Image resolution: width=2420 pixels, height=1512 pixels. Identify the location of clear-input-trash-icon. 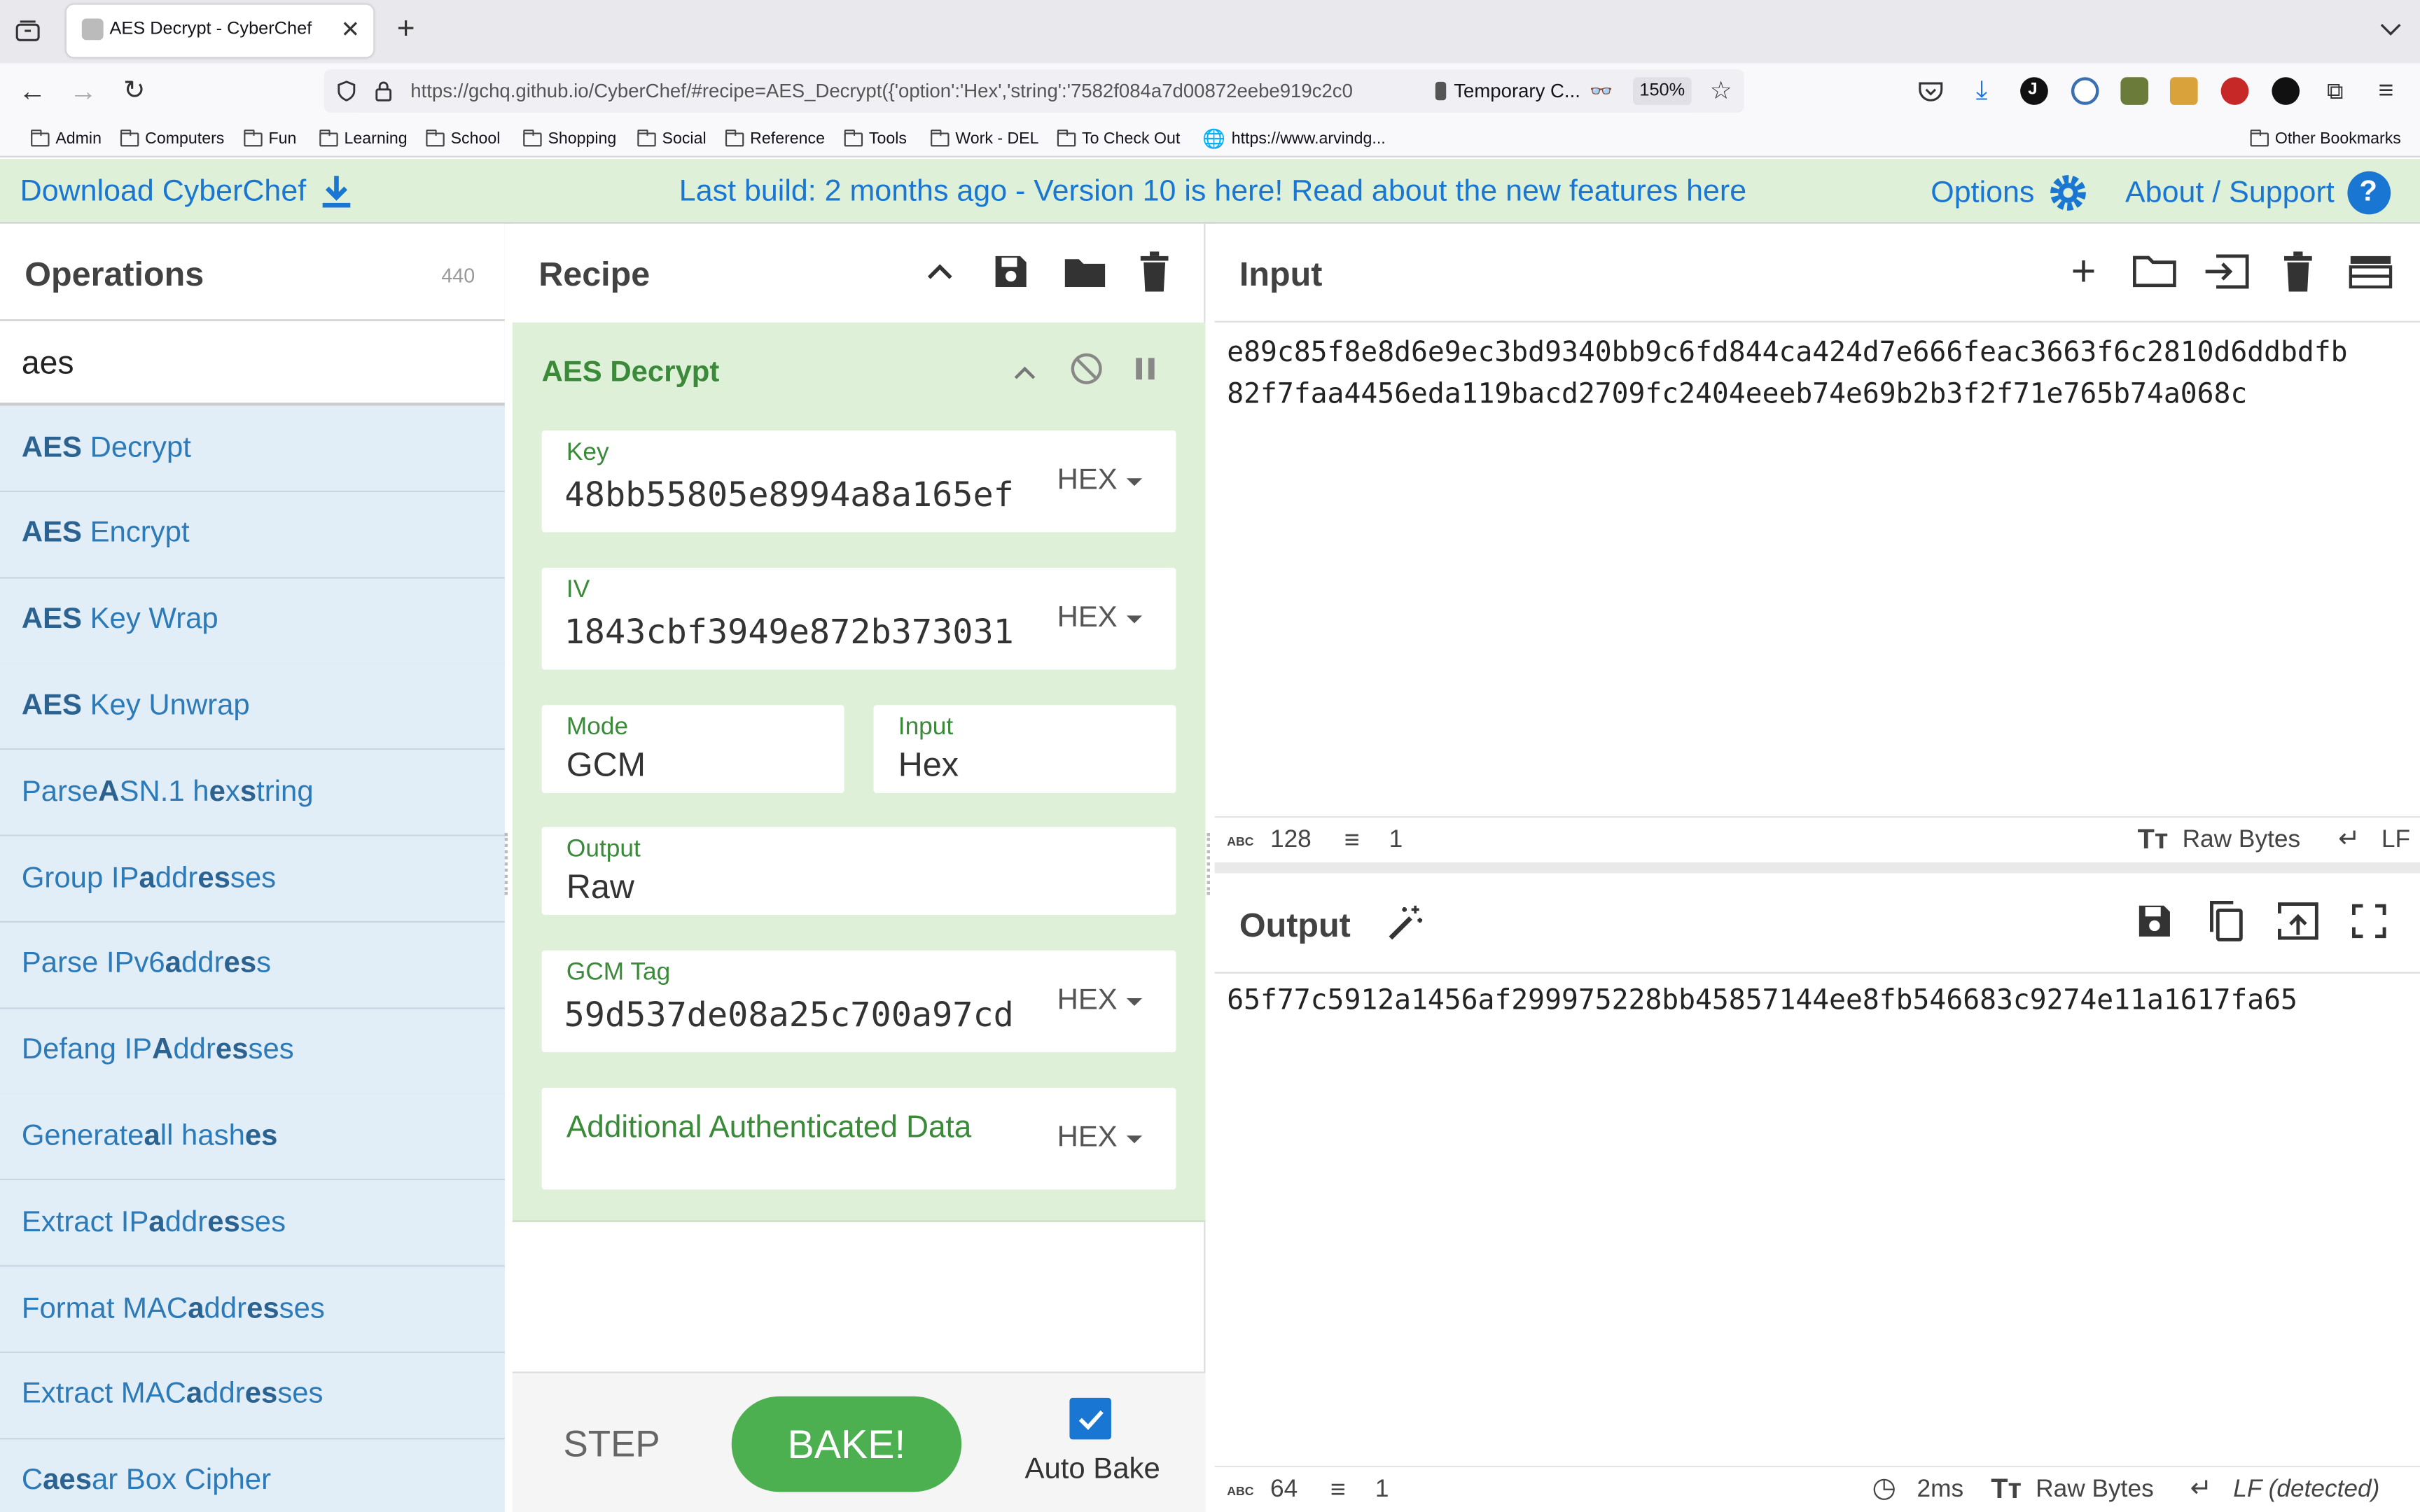
(2297, 271).